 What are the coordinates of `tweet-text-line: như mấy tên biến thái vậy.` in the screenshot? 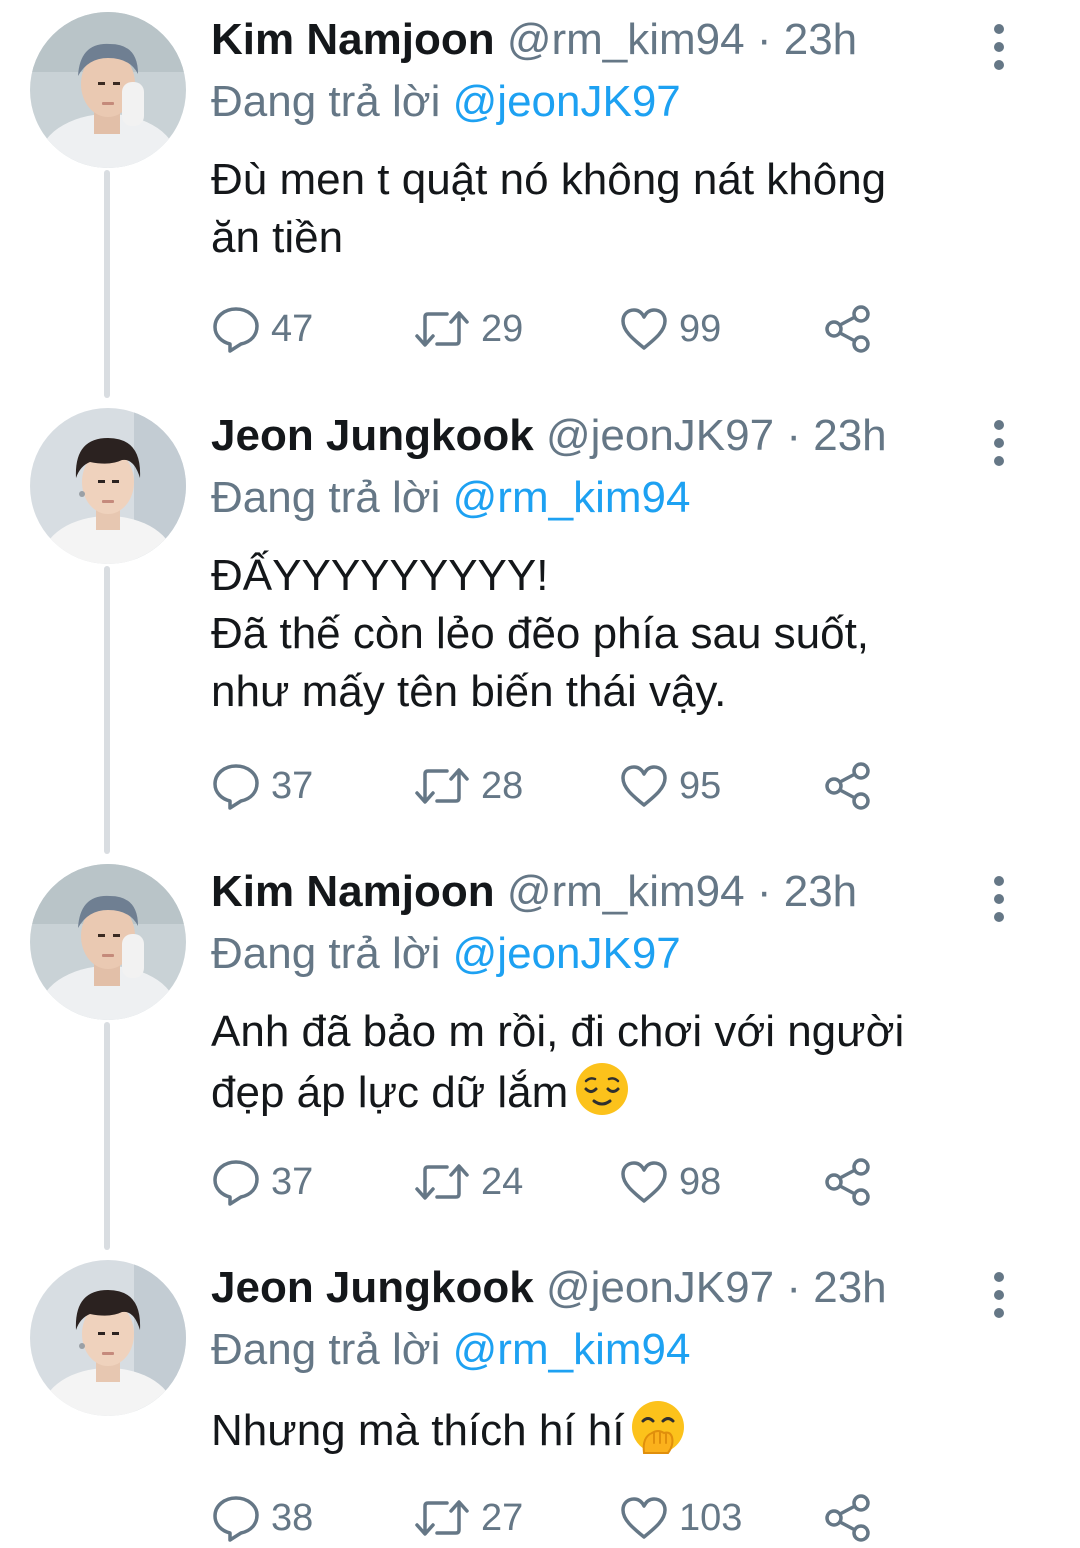 It's located at (469, 691).